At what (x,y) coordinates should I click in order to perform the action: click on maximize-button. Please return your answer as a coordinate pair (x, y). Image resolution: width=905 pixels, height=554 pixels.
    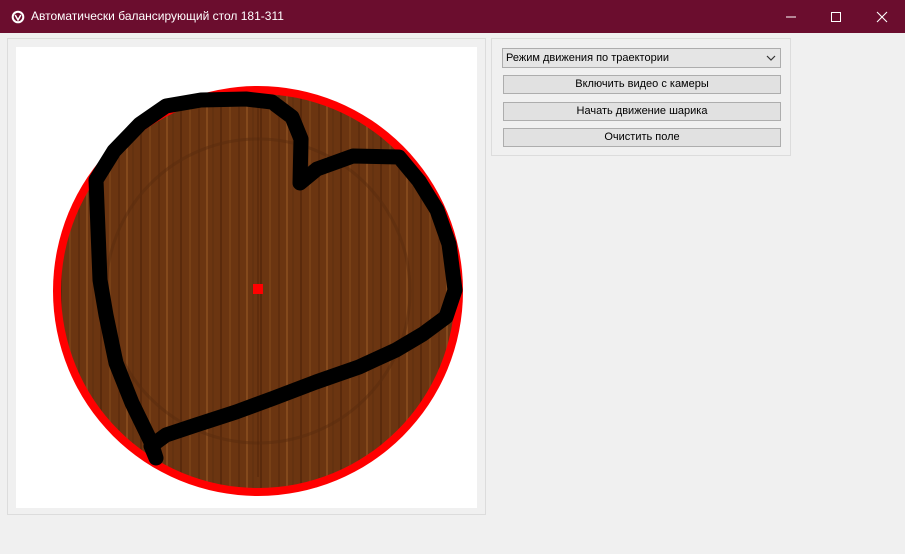
    Looking at the image, I should click on (836, 16).